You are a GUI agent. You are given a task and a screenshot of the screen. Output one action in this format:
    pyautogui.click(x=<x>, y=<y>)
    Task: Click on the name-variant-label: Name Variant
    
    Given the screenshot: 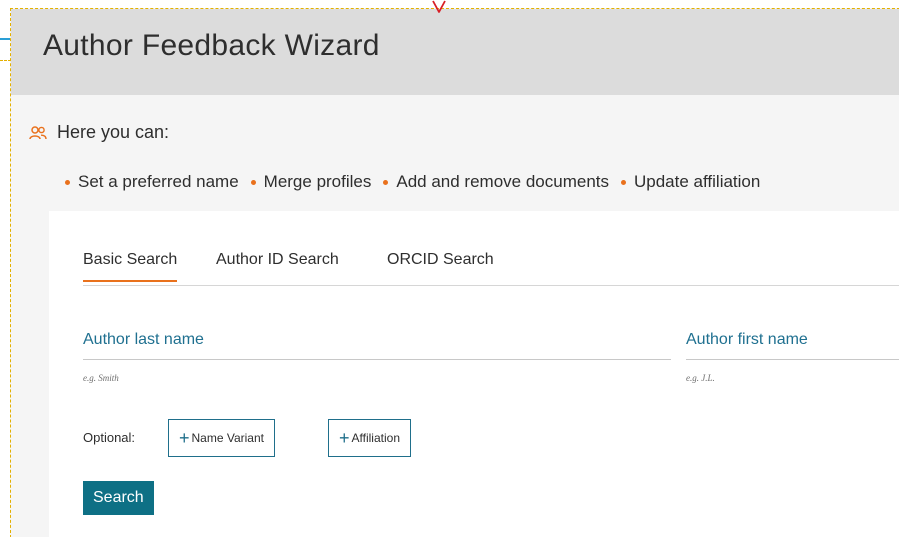 What is the action you would take?
    pyautogui.click(x=227, y=438)
    